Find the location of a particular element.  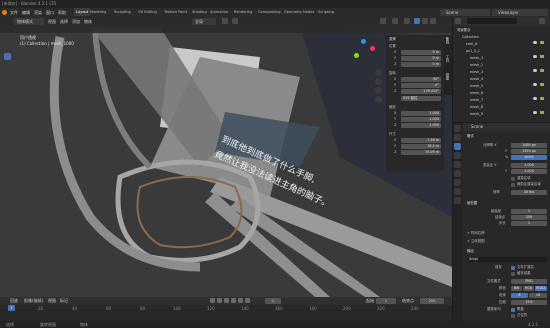

camera-view-icon is located at coordinates (378, 90).